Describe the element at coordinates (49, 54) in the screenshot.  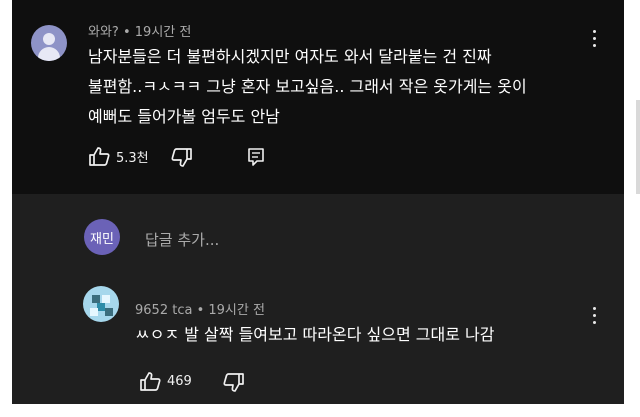
I see `avatar-body-shape` at that location.